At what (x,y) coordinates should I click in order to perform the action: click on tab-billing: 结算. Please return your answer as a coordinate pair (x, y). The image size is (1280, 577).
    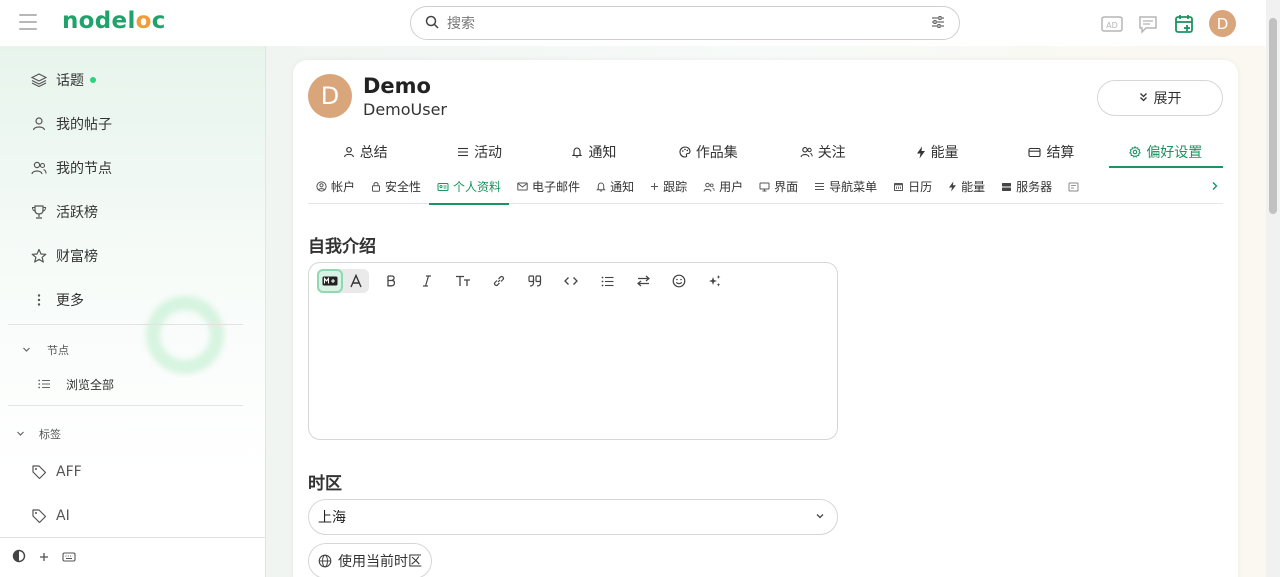
    Looking at the image, I should click on (1051, 152).